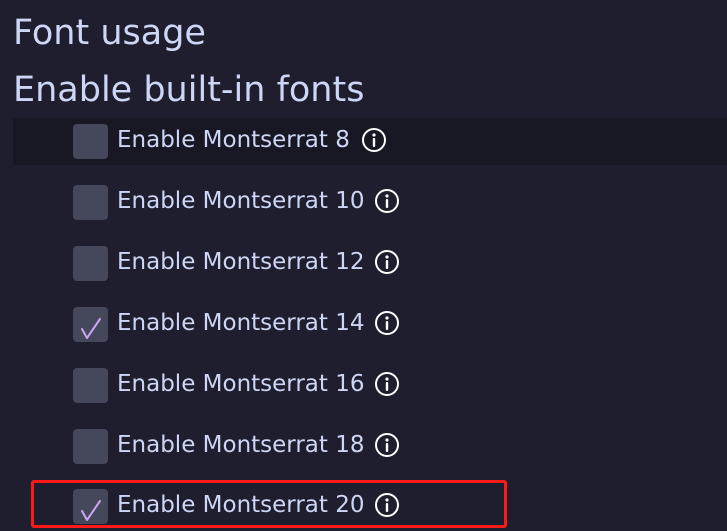 The image size is (727, 531). What do you see at coordinates (241, 323) in the screenshot?
I see `option-label-montserrat-14: Enable Montserrat 14` at bounding box center [241, 323].